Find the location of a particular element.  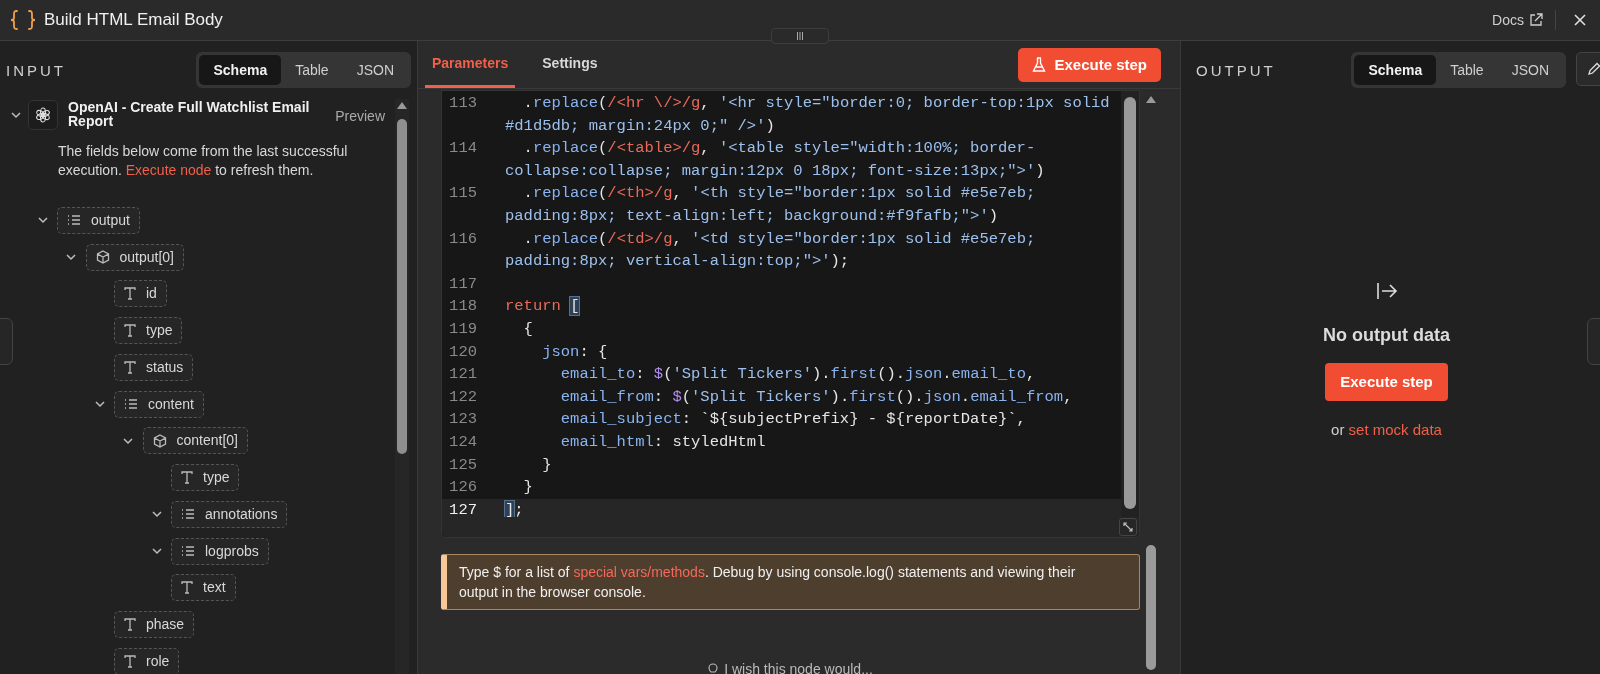

node-title: Build HTML Email Body is located at coordinates (133, 20).